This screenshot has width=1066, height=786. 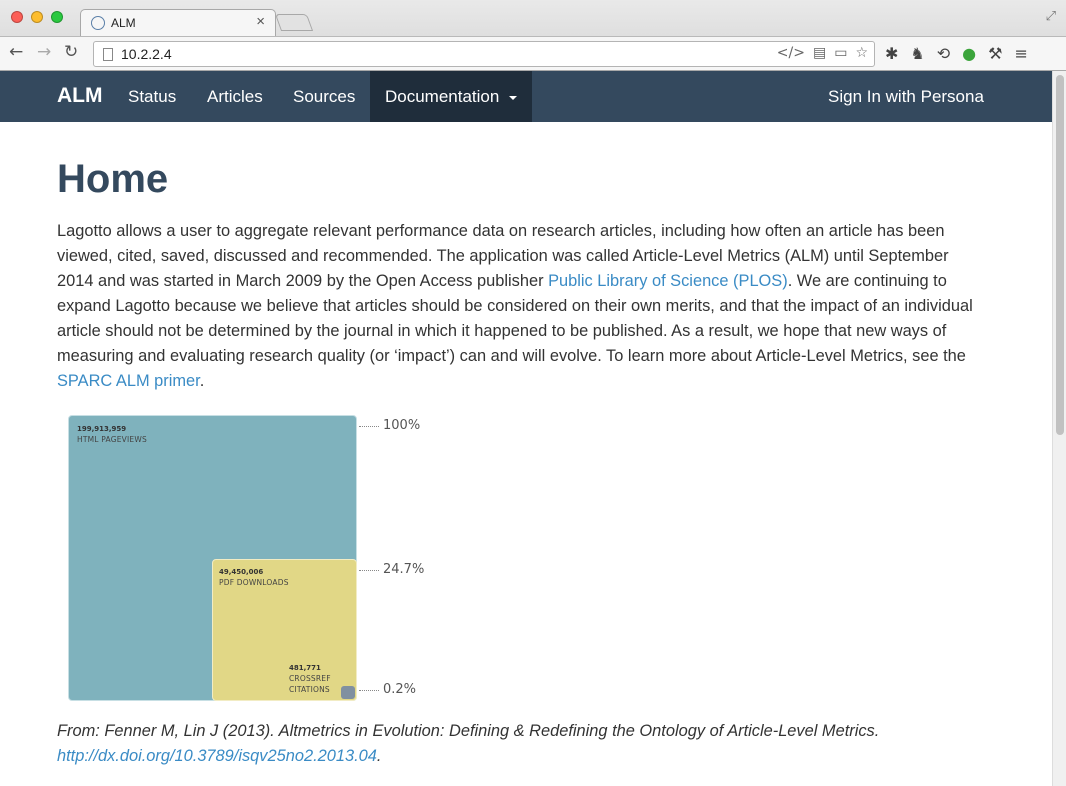 I want to click on zoom-window-button, so click(x=57, y=17).